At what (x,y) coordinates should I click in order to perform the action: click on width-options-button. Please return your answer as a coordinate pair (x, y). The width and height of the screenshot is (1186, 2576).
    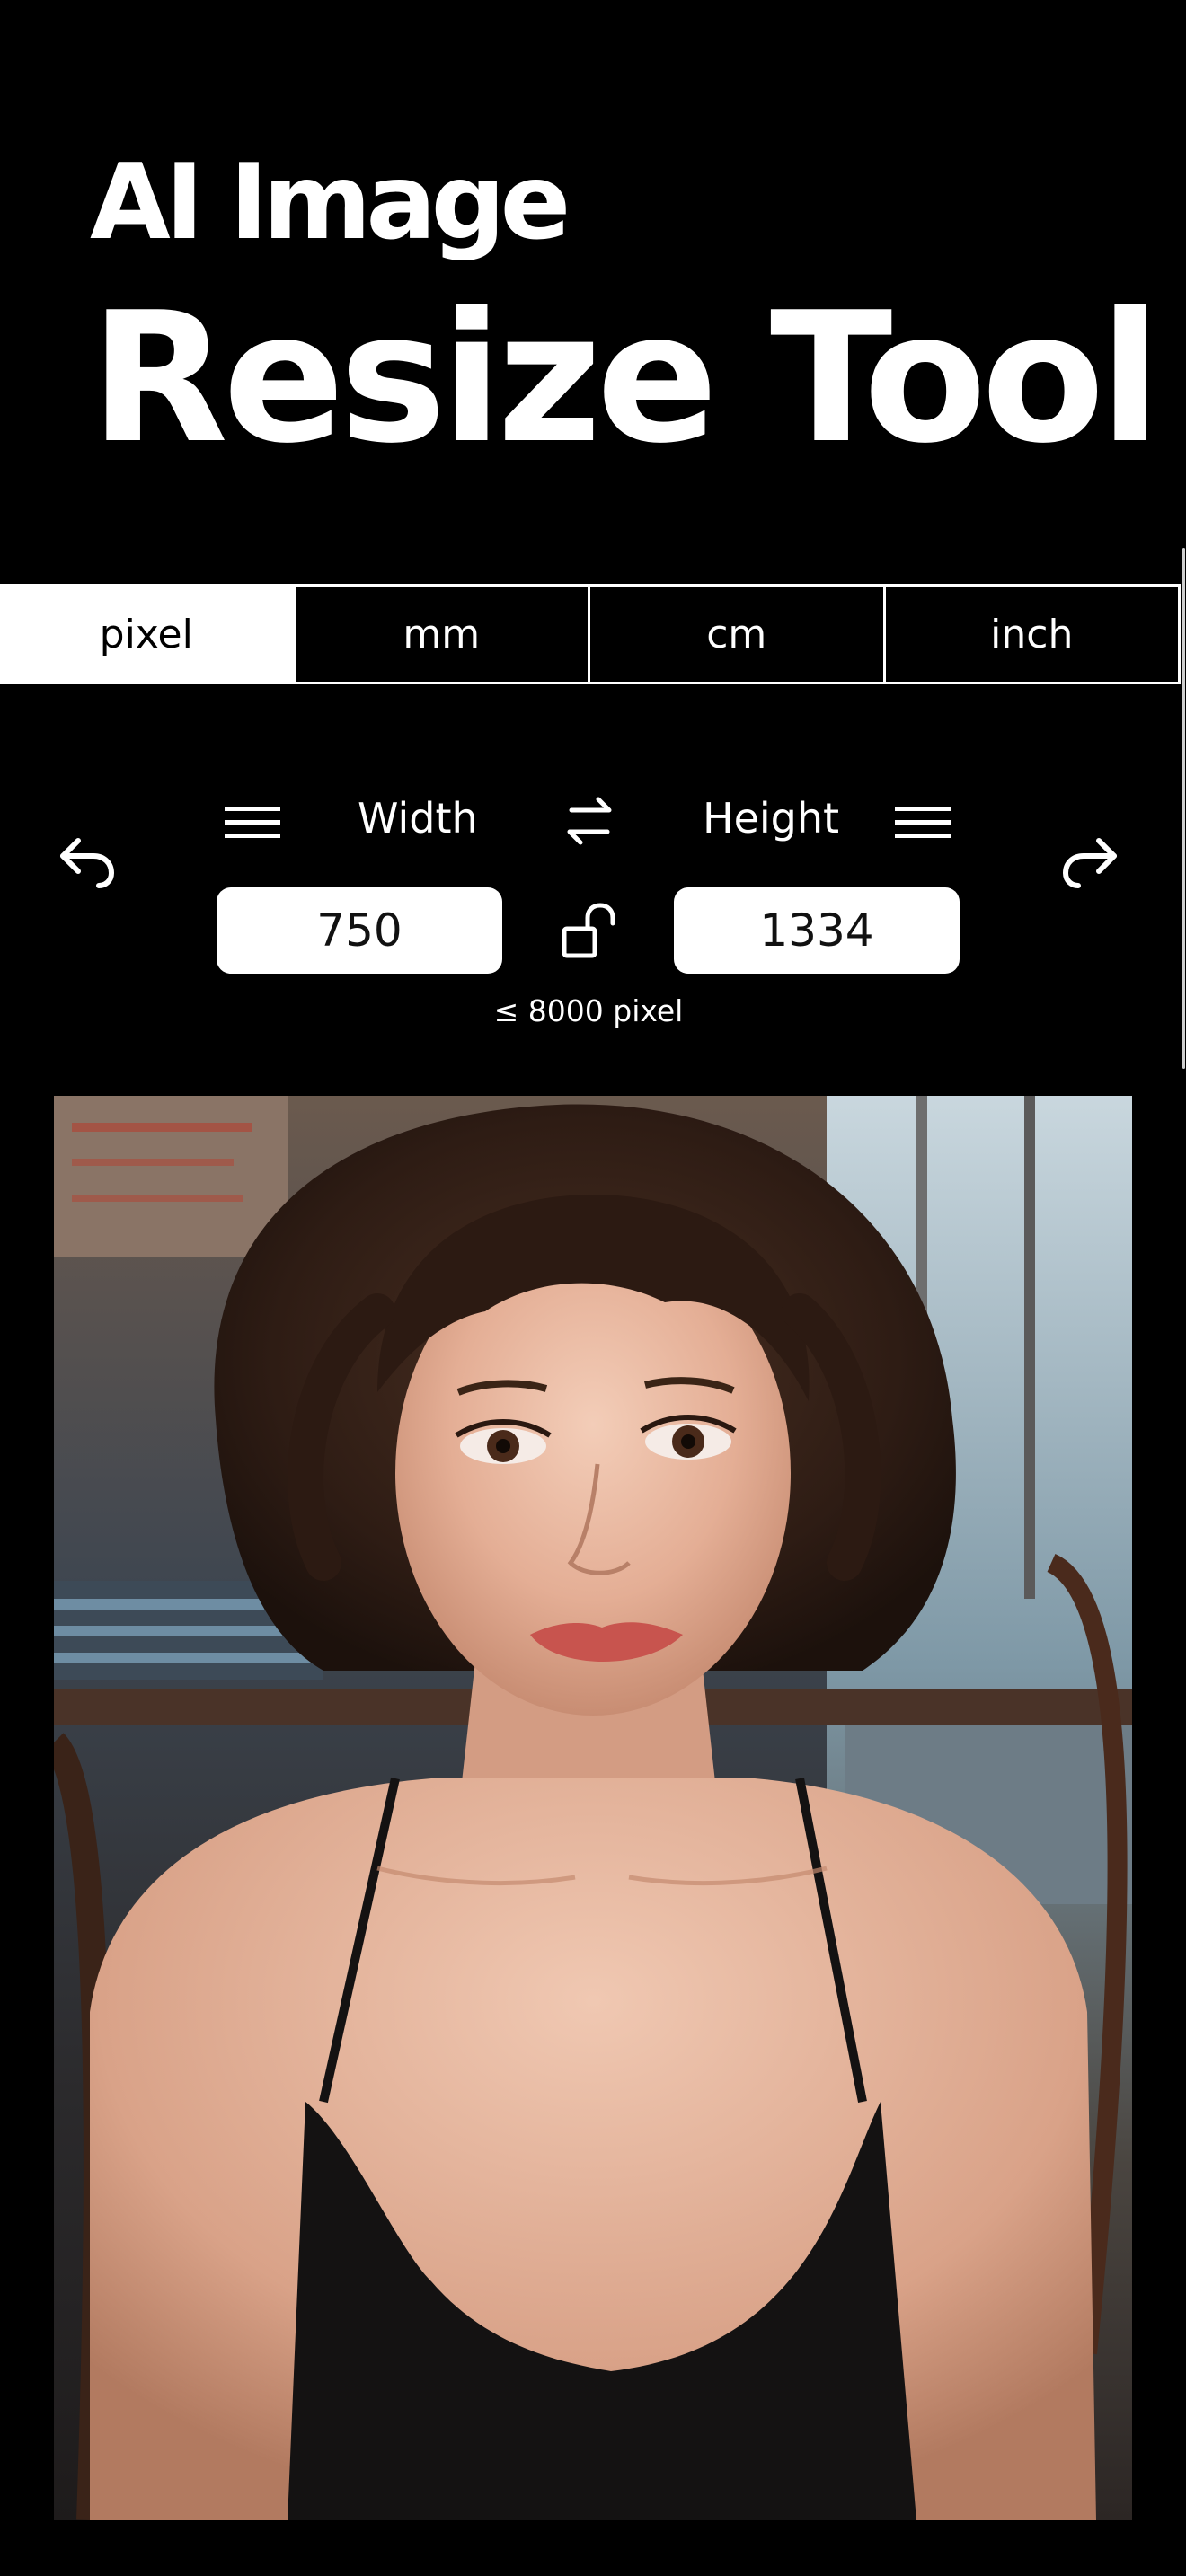
    Looking at the image, I should click on (253, 823).